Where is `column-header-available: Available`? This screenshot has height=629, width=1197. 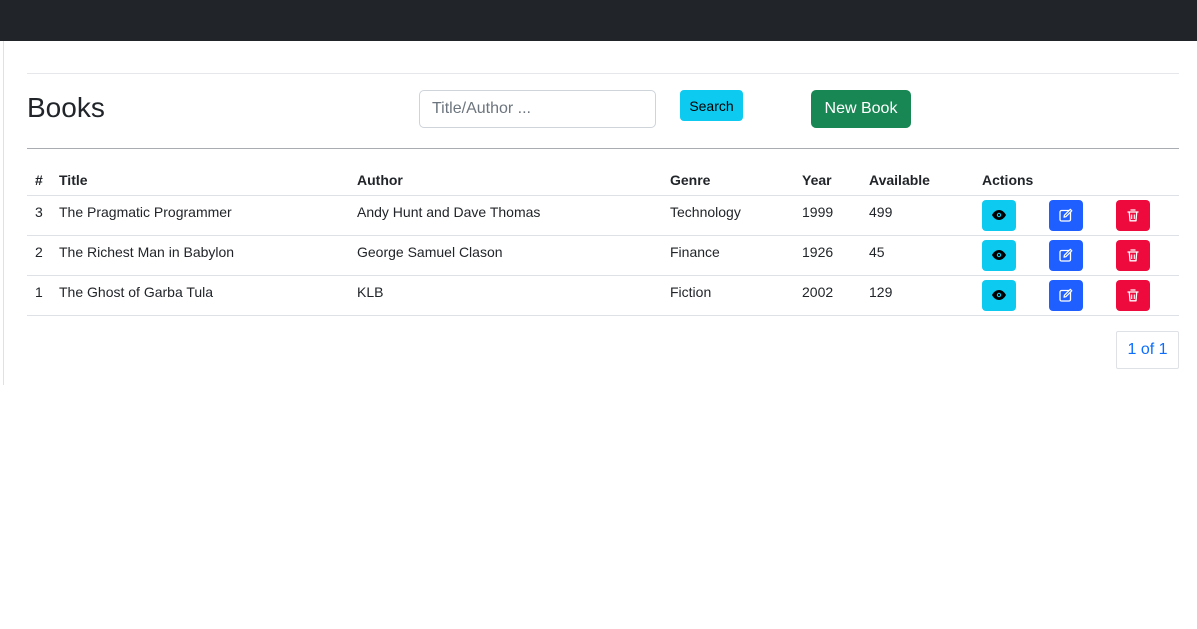 column-header-available: Available is located at coordinates (917, 180).